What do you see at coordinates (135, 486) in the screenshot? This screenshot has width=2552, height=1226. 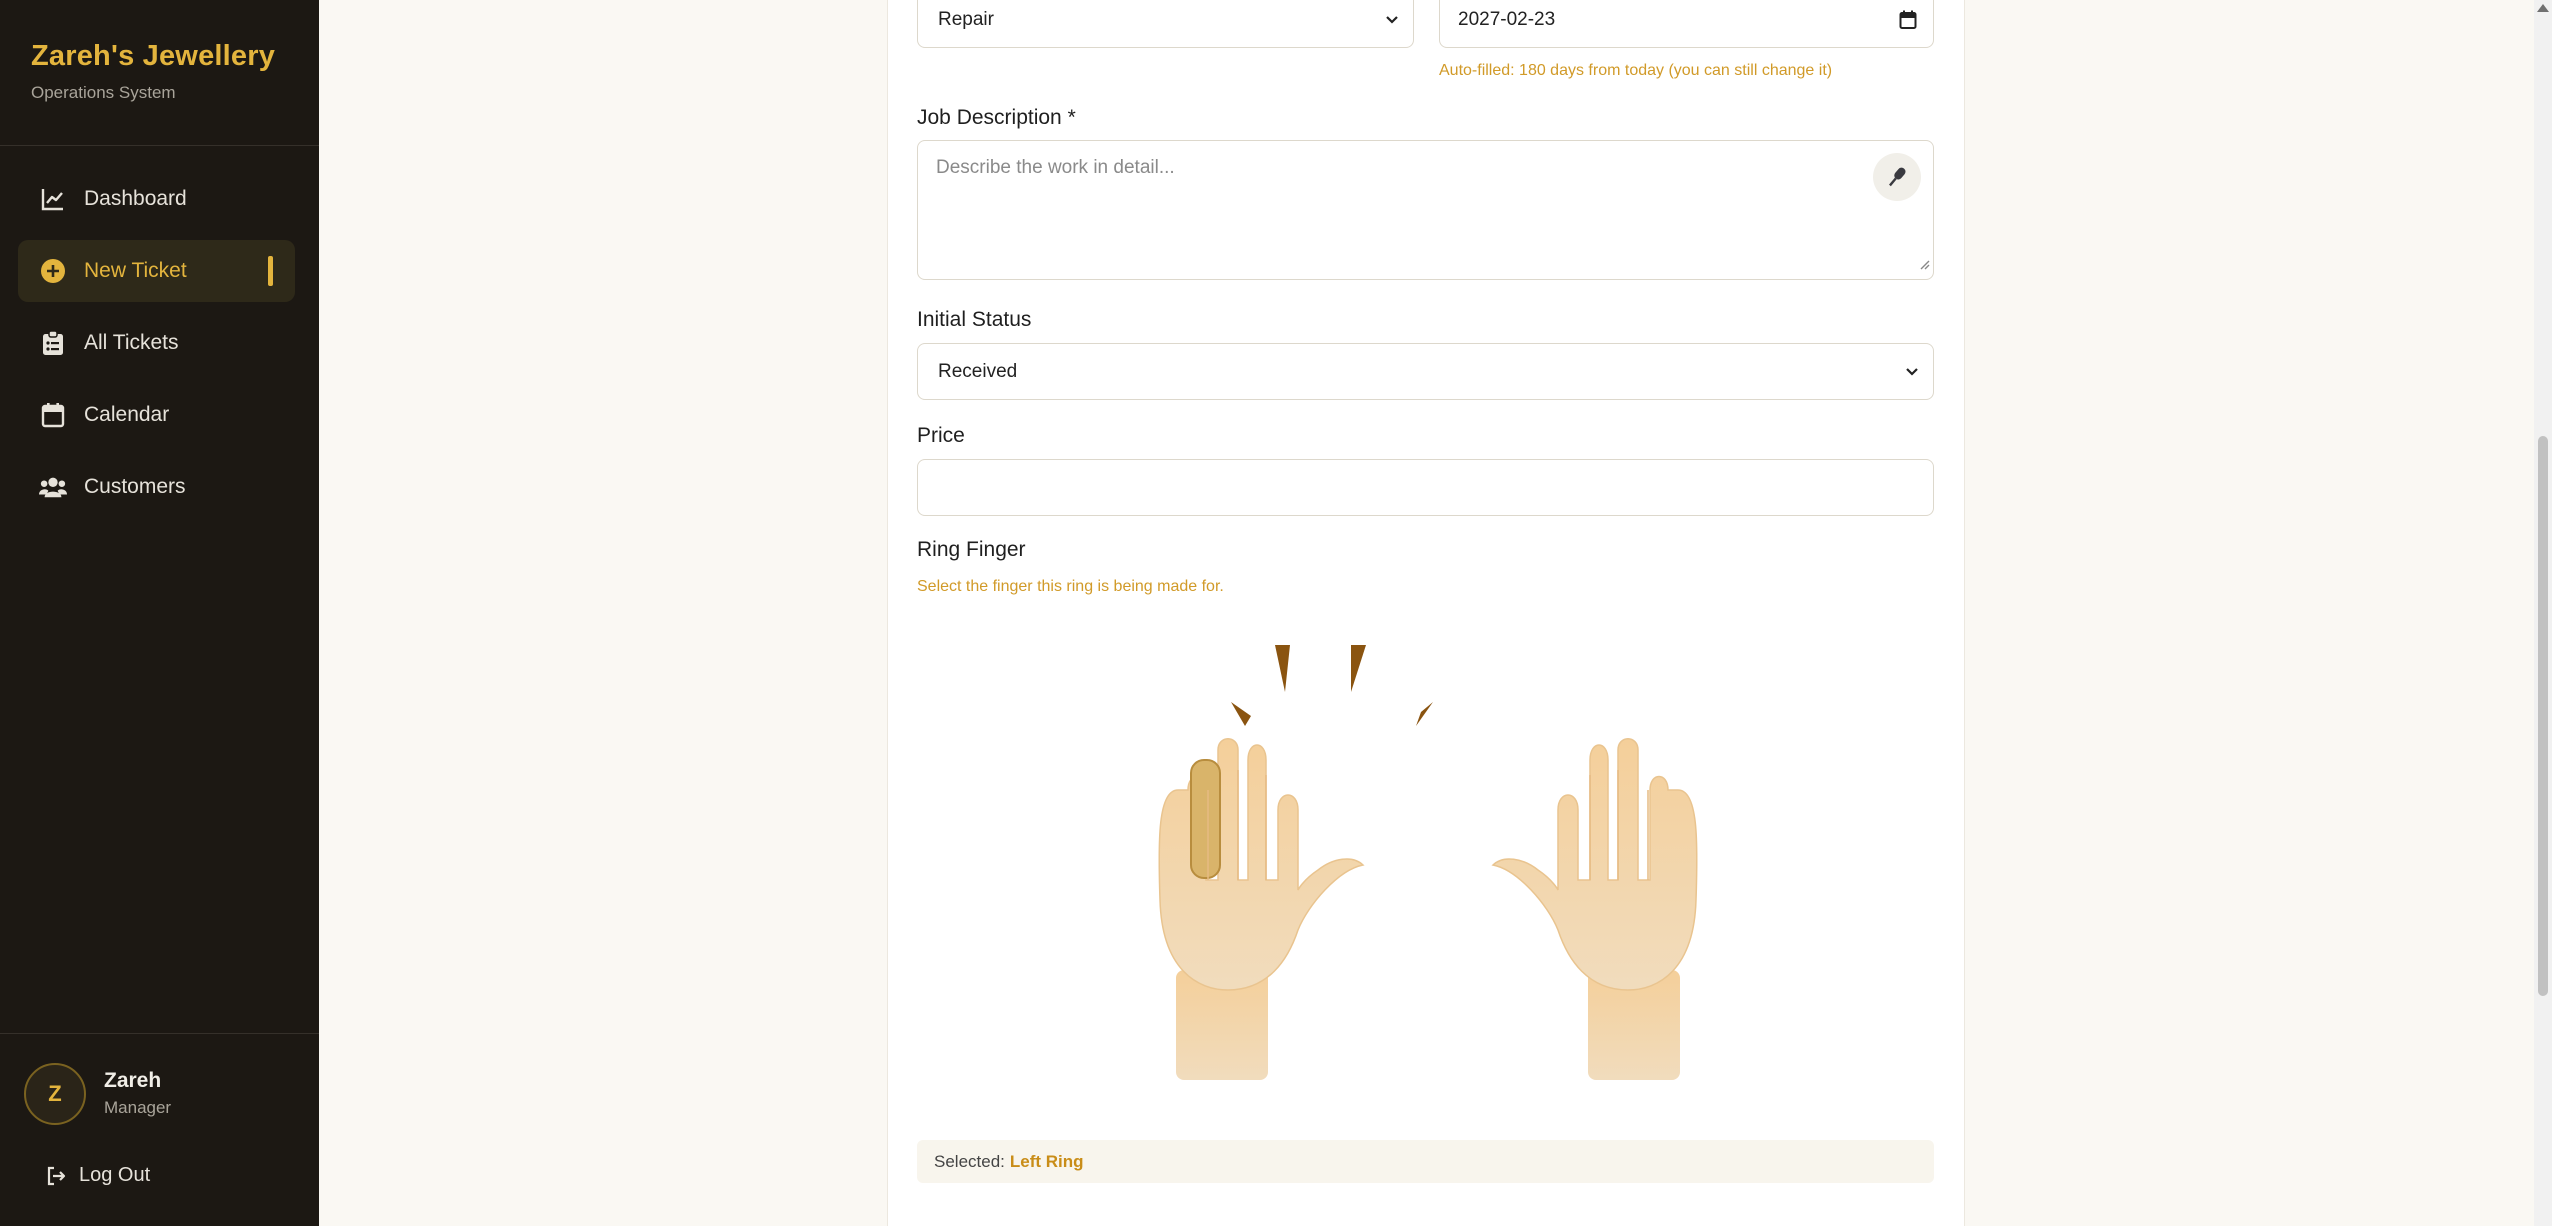 I see `sidebar-item-label: Customers` at bounding box center [135, 486].